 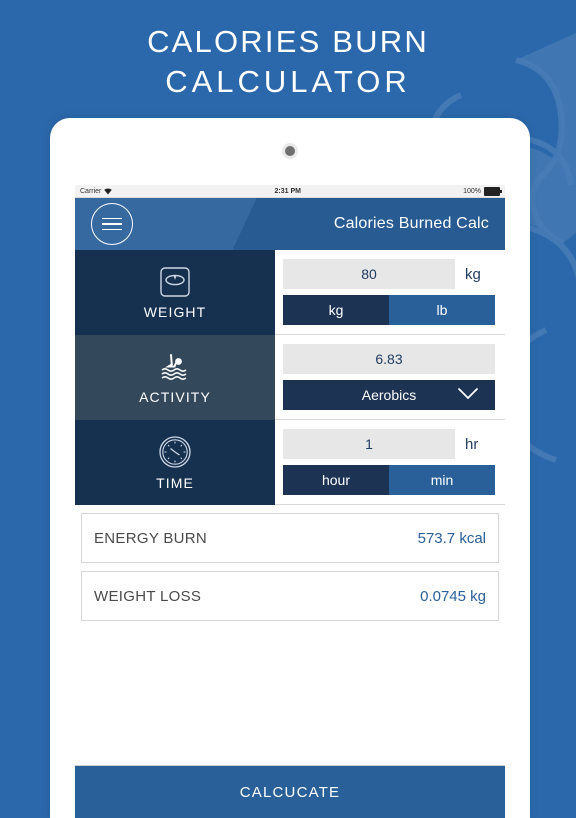 I want to click on weight-loss-value: 0.0745 kg, so click(x=453, y=596).